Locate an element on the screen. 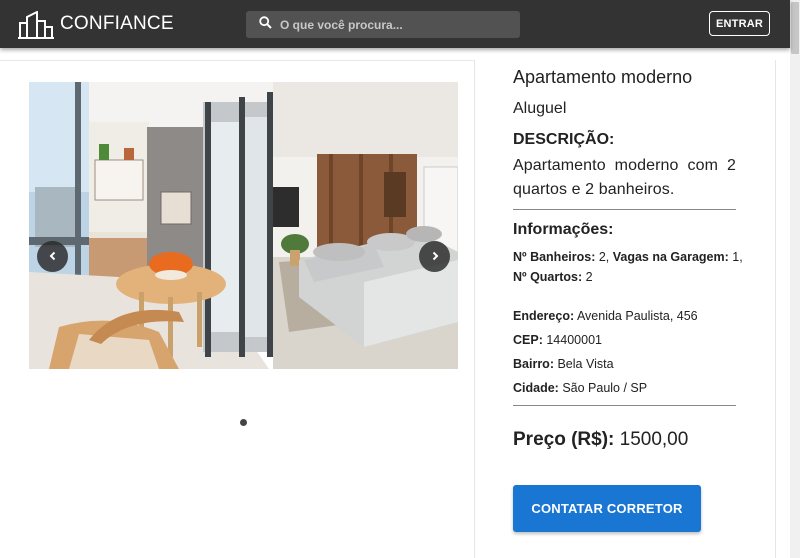  rooms-label: Nº Quartos: is located at coordinates (548, 277).